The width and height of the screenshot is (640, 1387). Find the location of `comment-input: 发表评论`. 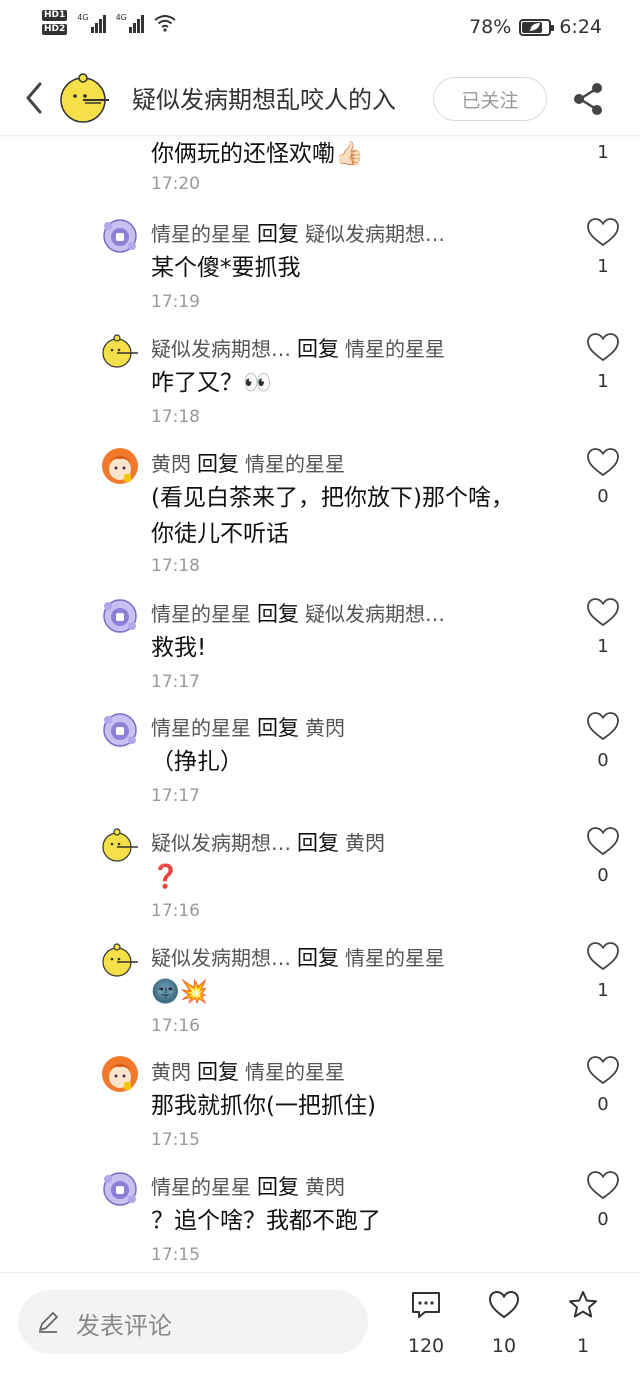

comment-input: 发表评论 is located at coordinates (193, 1322).